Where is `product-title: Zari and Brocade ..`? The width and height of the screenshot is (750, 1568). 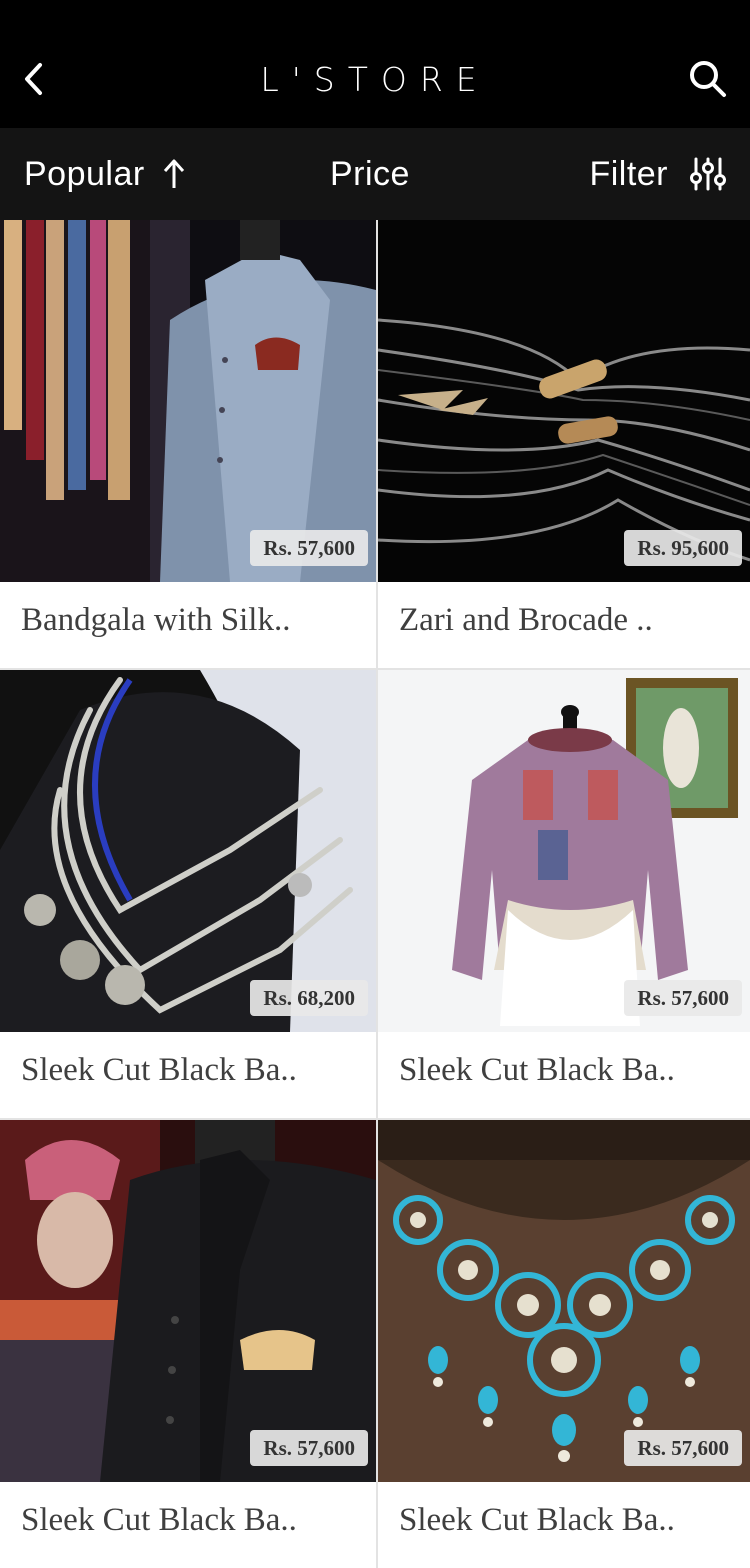 product-title: Zari and Brocade .. is located at coordinates (526, 620).